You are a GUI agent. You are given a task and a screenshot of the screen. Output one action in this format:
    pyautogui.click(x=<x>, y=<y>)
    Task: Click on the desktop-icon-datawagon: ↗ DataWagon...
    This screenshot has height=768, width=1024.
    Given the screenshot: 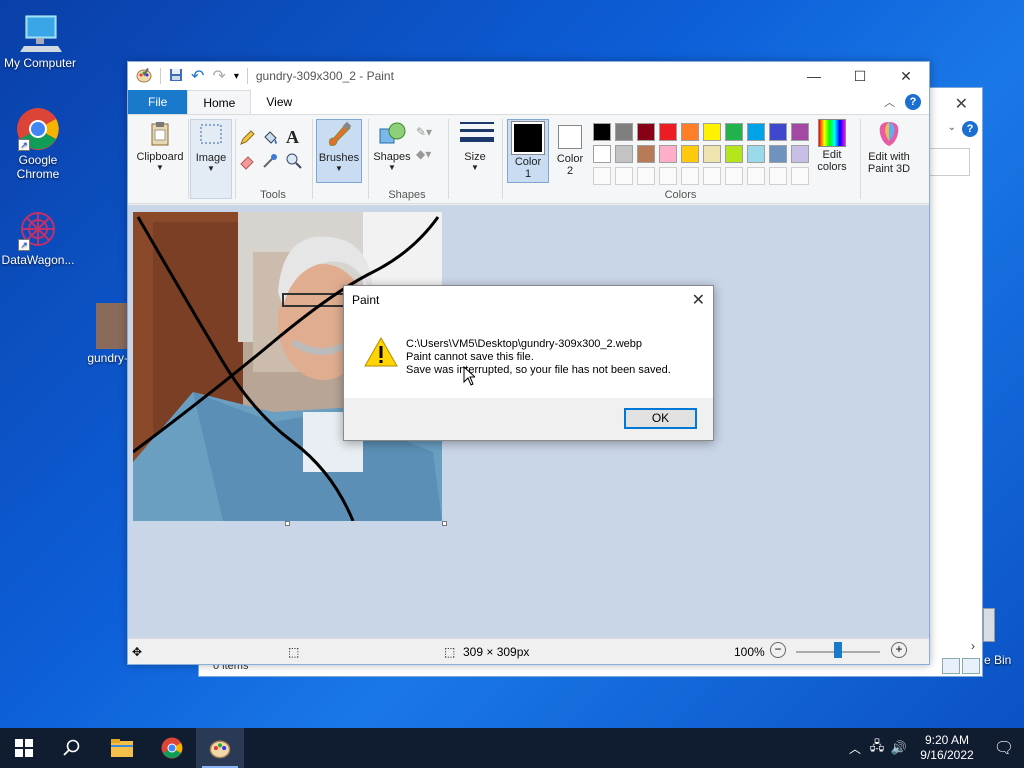 What is the action you would take?
    pyautogui.click(x=39, y=237)
    